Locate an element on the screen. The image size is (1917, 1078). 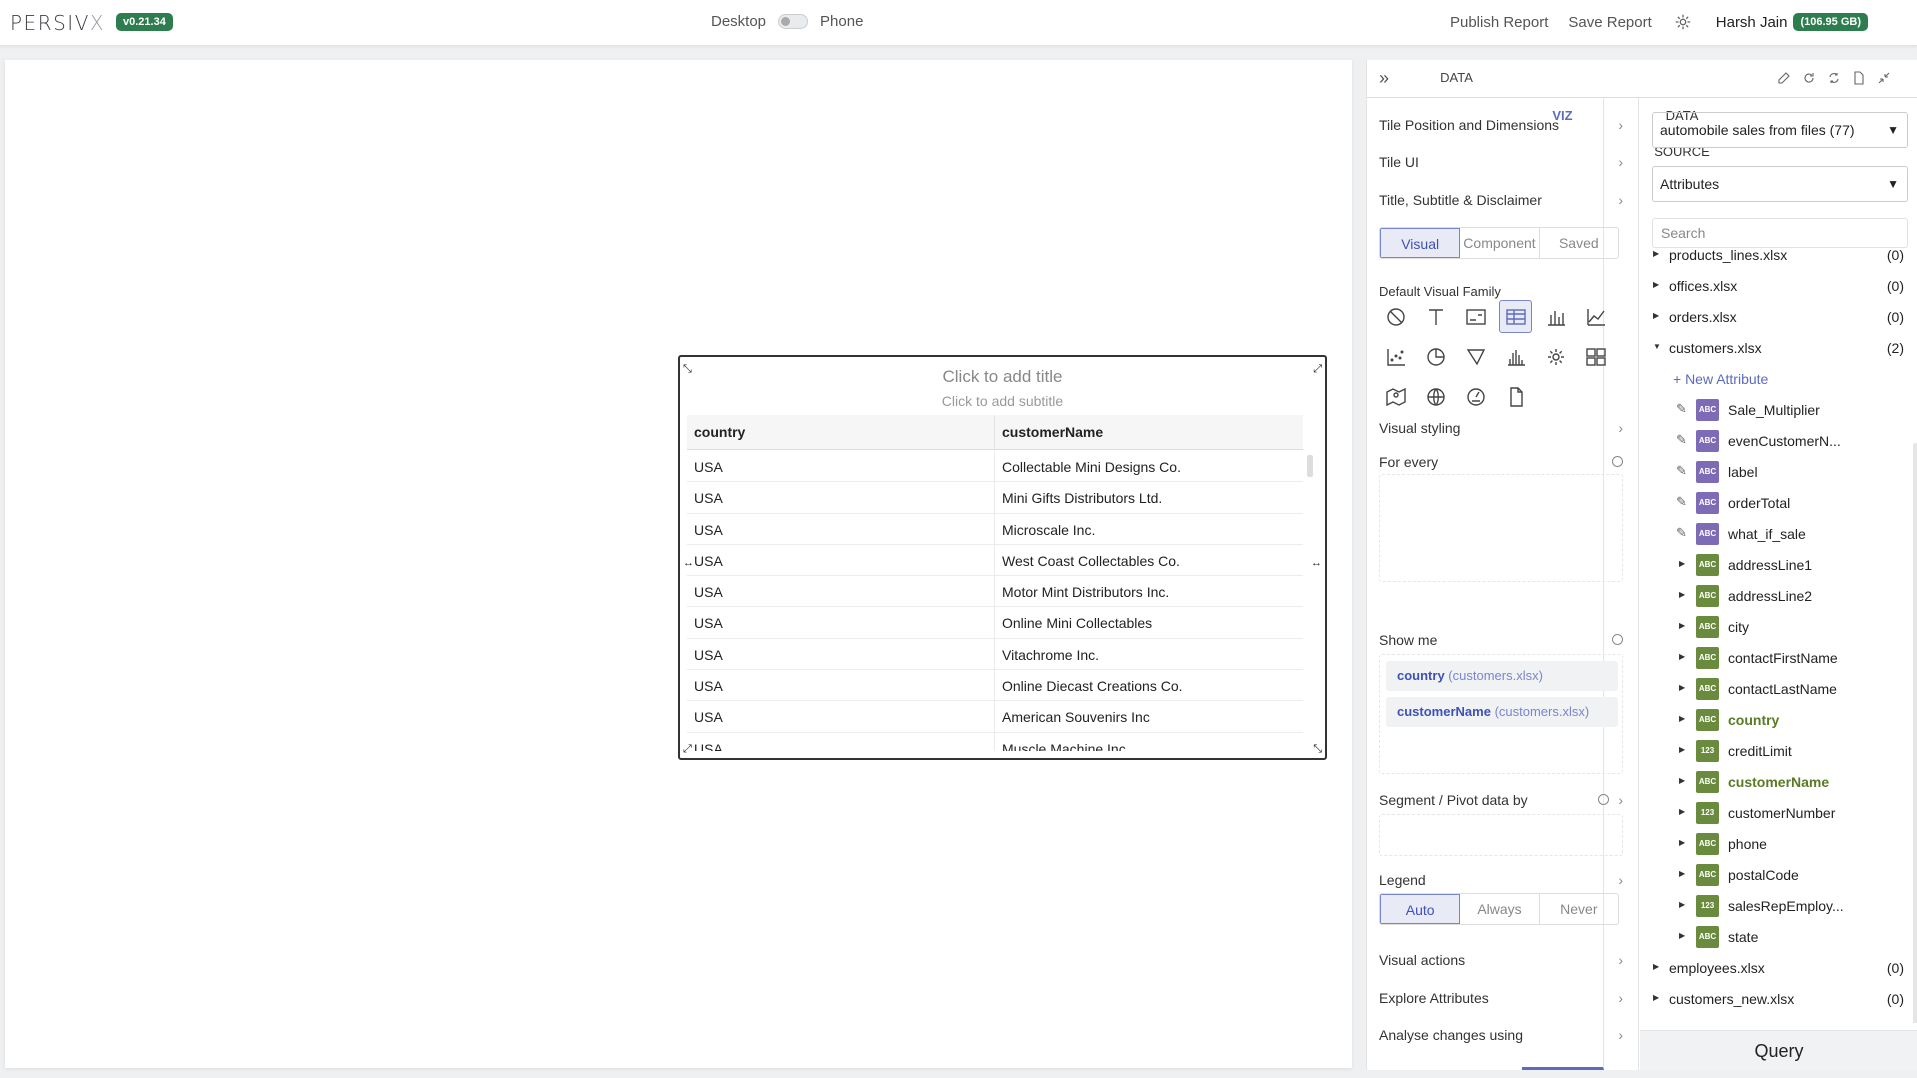
device-toggle is located at coordinates (793, 21).